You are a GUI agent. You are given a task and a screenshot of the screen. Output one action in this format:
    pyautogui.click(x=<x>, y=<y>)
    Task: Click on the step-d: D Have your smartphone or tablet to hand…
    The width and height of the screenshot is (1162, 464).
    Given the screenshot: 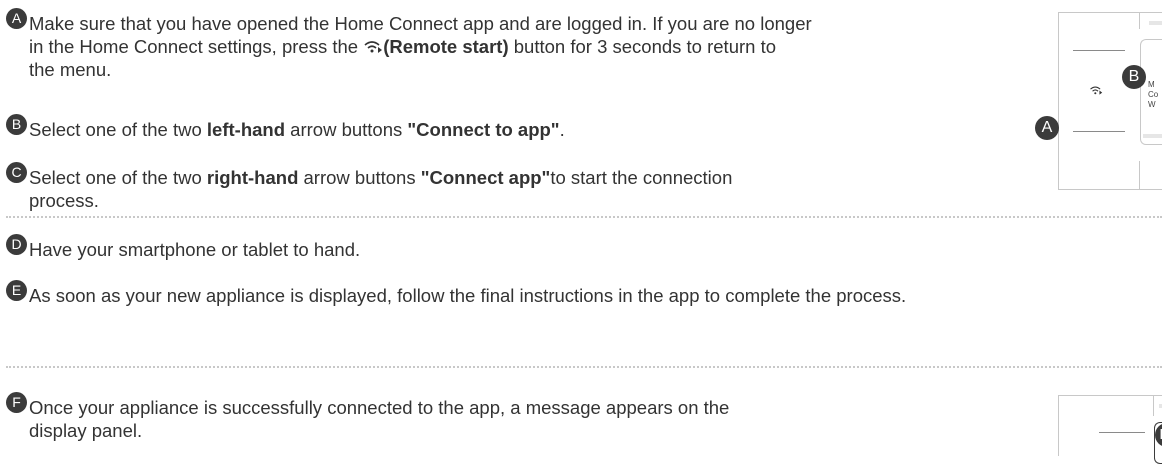 What is the action you would take?
    pyautogui.click(x=183, y=247)
    